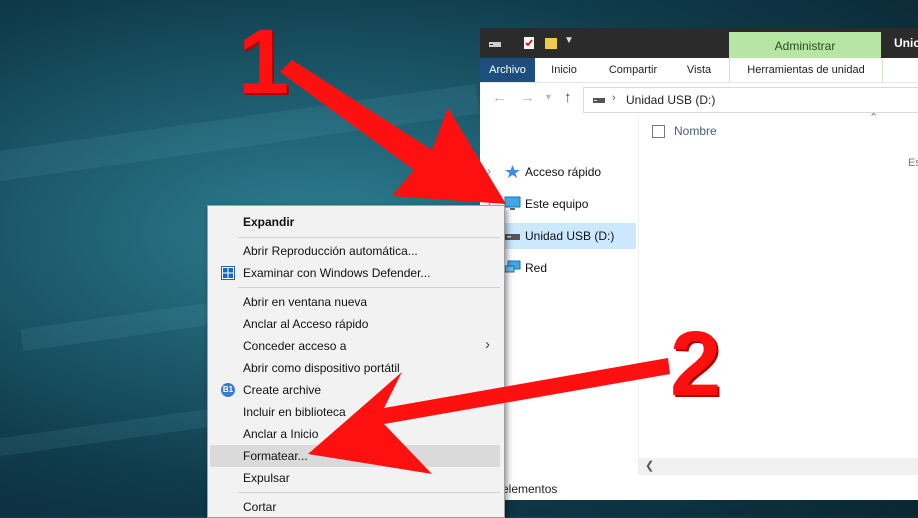 Image resolution: width=918 pixels, height=518 pixels. What do you see at coordinates (793, 487) in the screenshot?
I see `watermark-text: XATAKA BASICS` at bounding box center [793, 487].